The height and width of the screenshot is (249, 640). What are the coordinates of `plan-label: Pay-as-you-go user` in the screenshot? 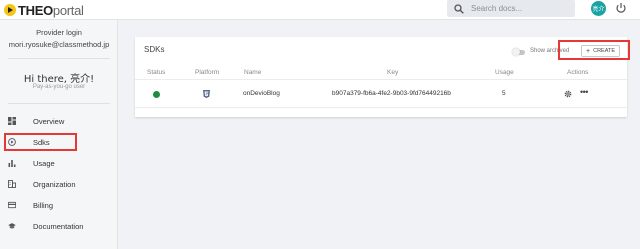 It's located at (59, 87).